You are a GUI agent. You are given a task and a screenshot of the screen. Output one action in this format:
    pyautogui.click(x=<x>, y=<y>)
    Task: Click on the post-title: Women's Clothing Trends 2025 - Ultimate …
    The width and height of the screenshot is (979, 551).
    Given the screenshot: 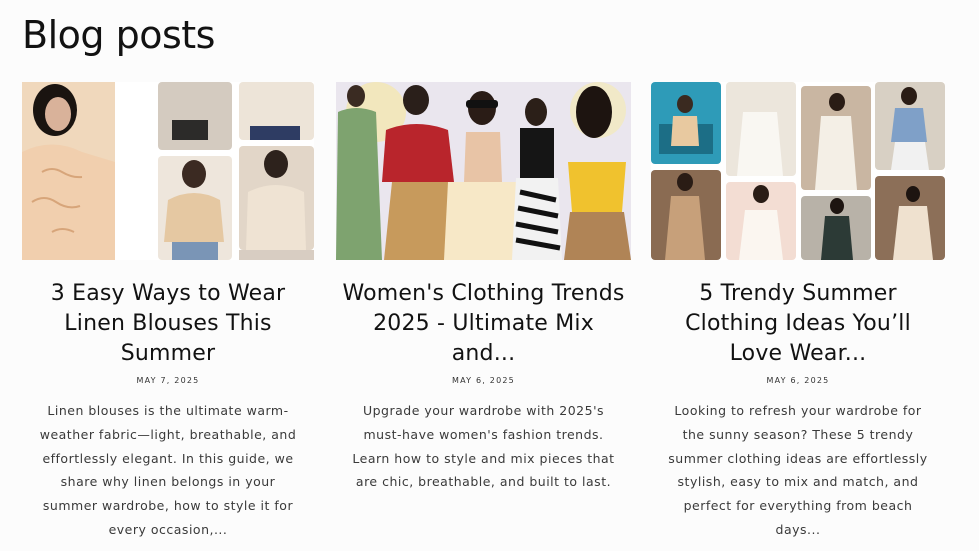 What is the action you would take?
    pyautogui.click(x=483, y=324)
    